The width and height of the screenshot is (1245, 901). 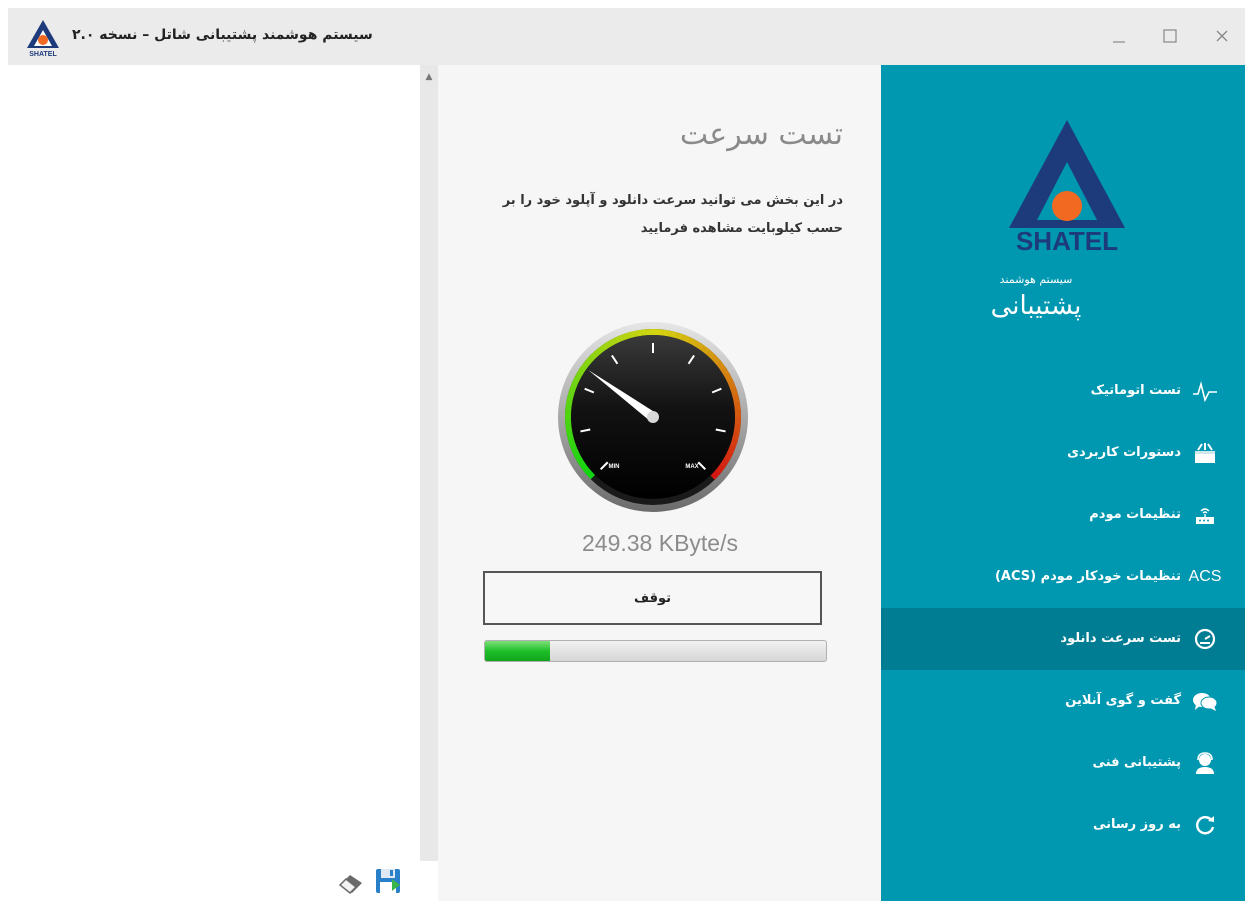 What do you see at coordinates (1136, 824) in the screenshot?
I see `nav-label: به روز رسانی` at bounding box center [1136, 824].